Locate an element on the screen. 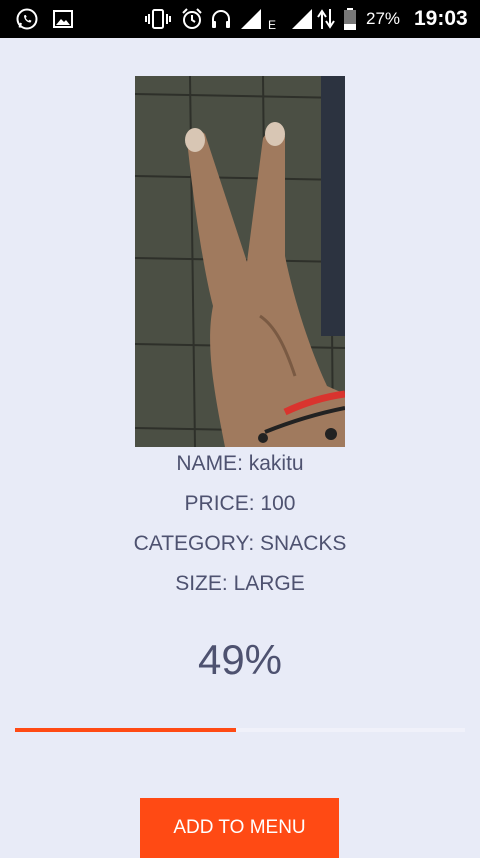  product-size: SIZE: LARGE is located at coordinates (240, 583).